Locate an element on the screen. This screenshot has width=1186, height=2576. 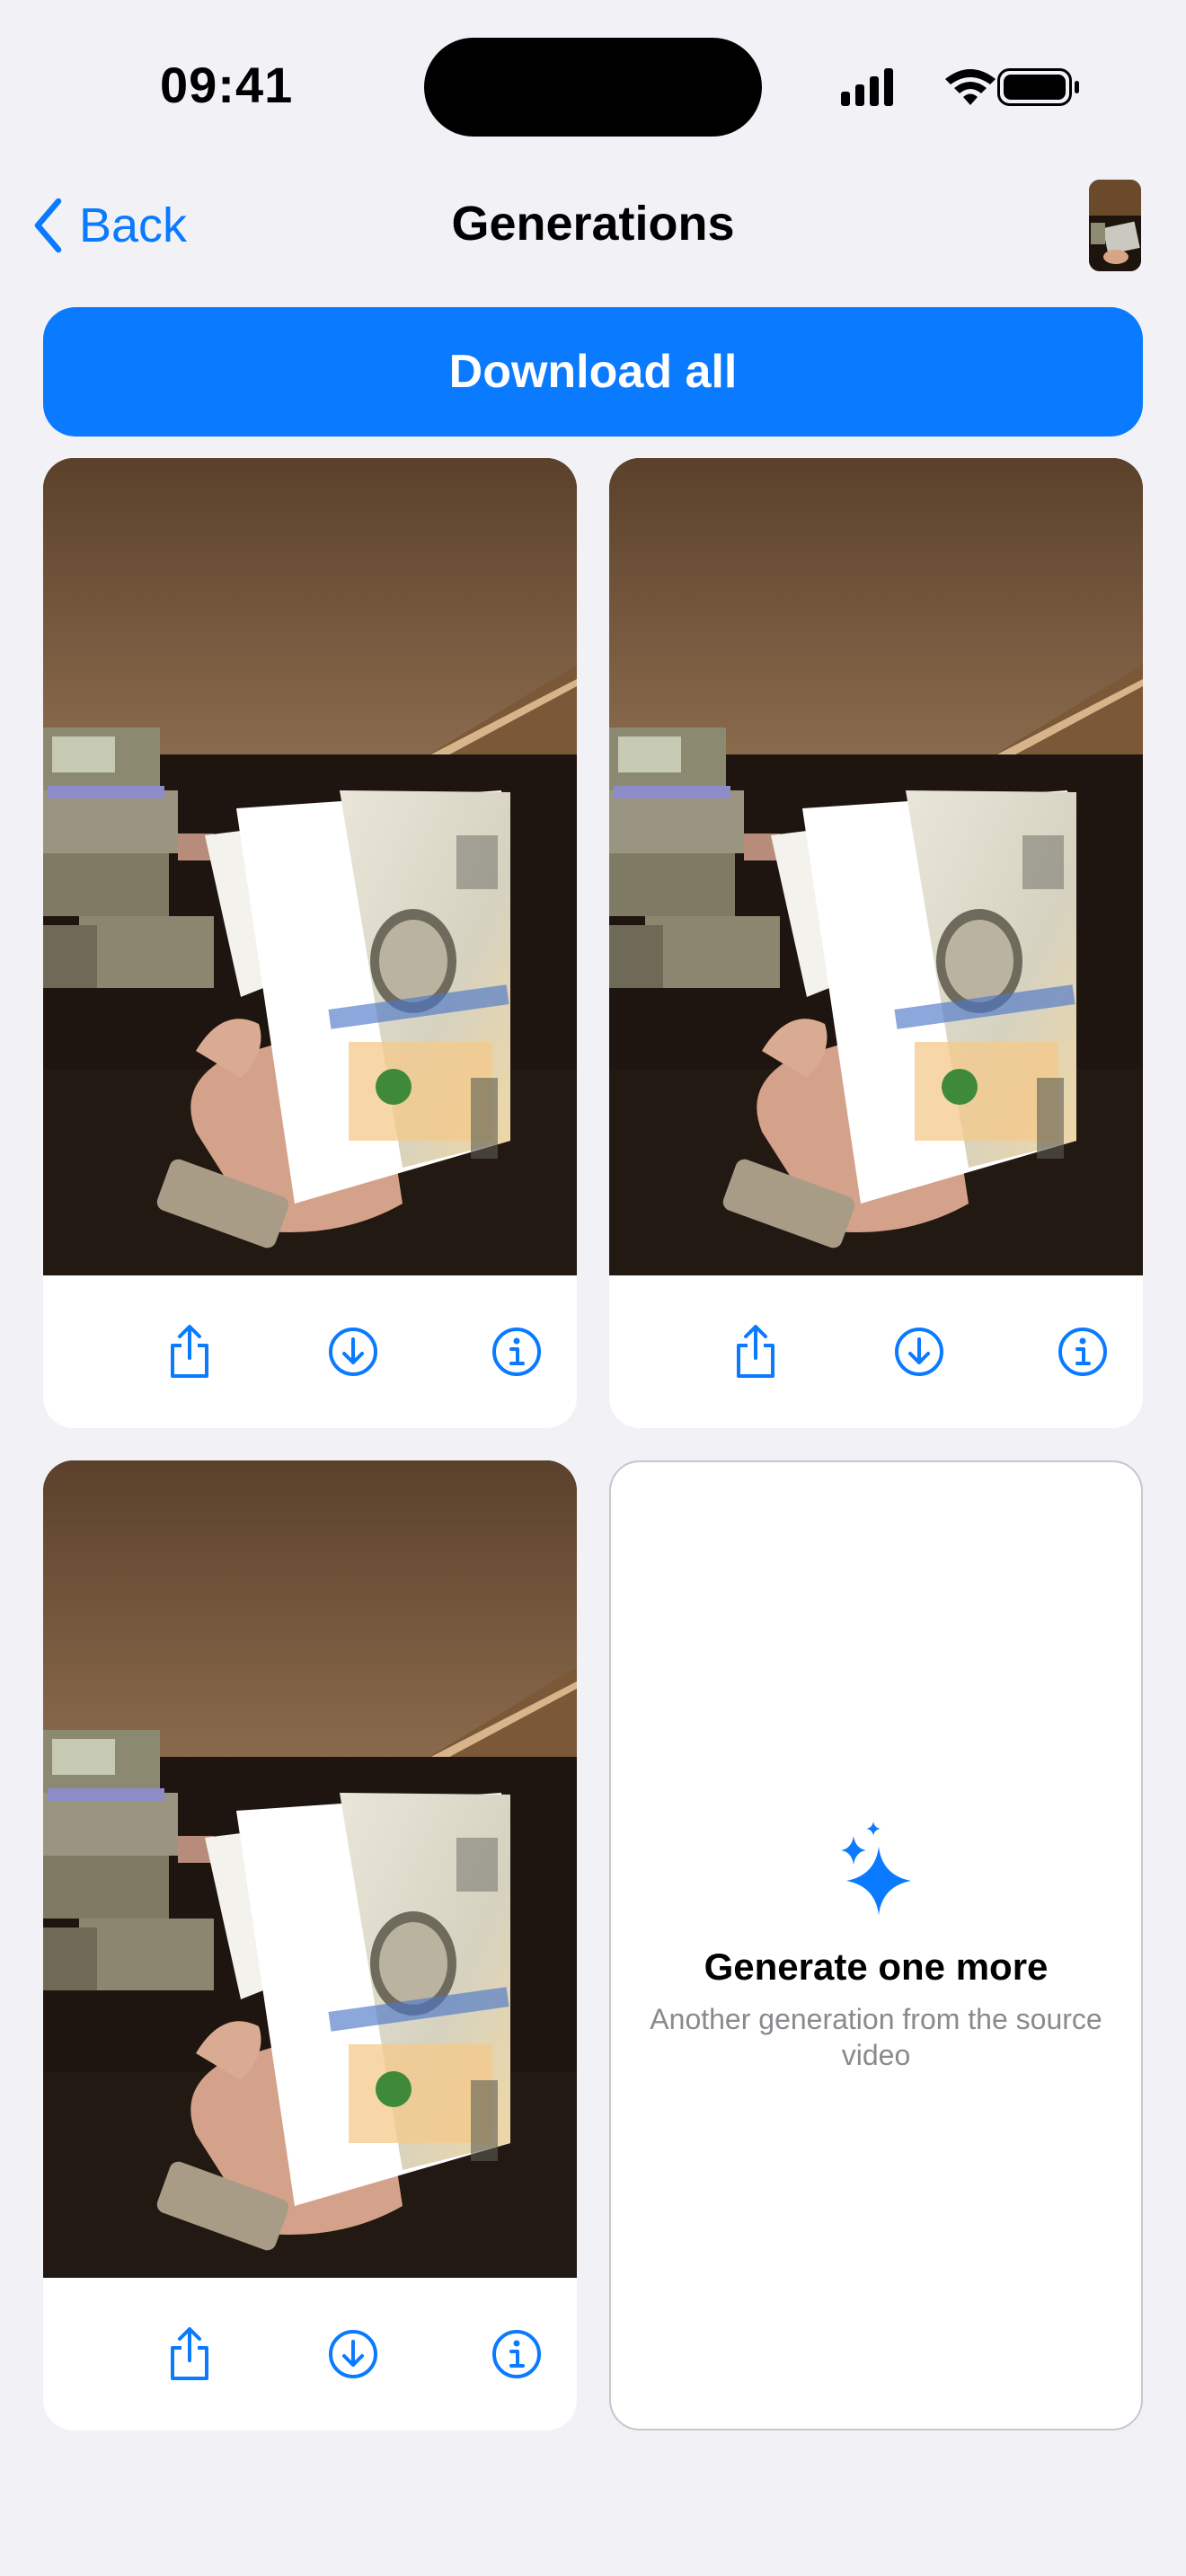
back-button: Back is located at coordinates (109, 225).